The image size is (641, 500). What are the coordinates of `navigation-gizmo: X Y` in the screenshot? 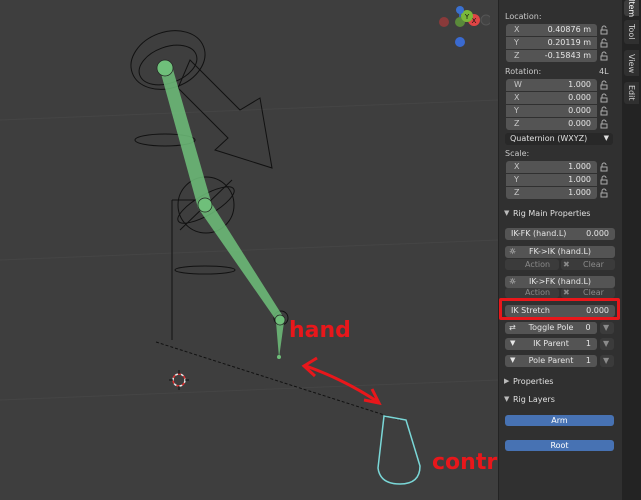 It's located at (460, 29).